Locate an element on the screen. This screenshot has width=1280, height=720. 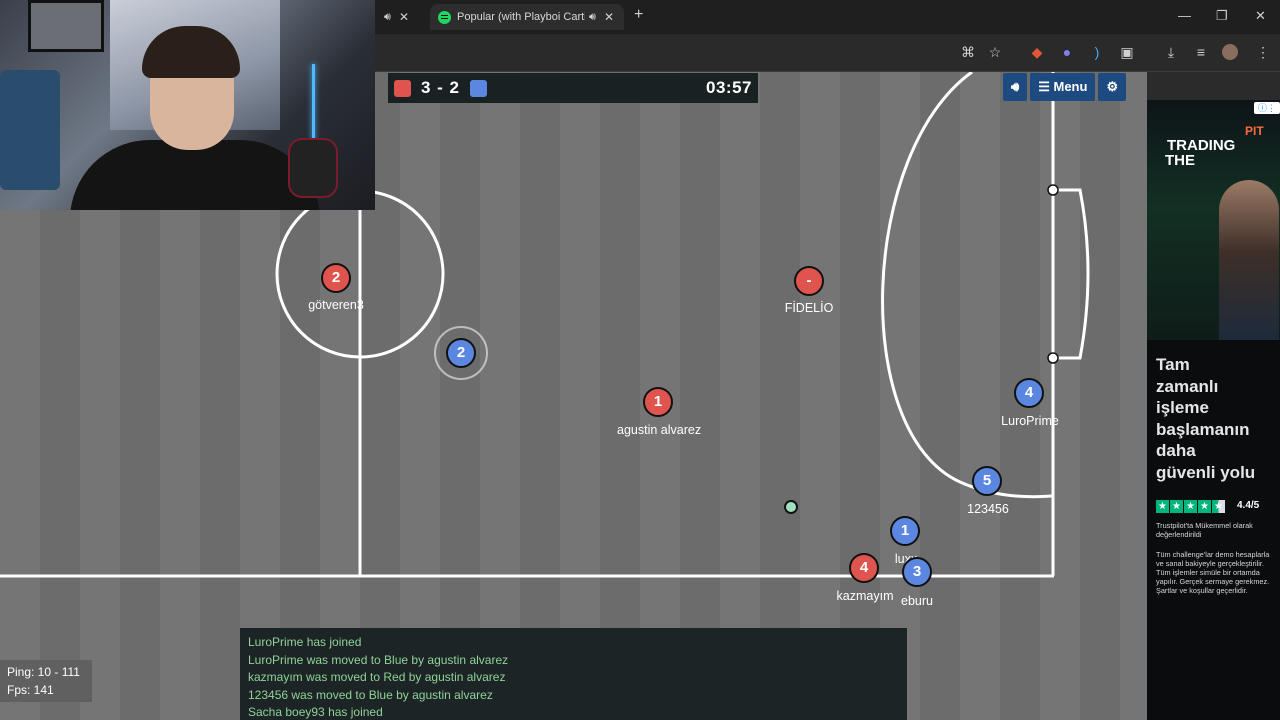
extension-sound-icon: ) is located at coordinates (1097, 52).